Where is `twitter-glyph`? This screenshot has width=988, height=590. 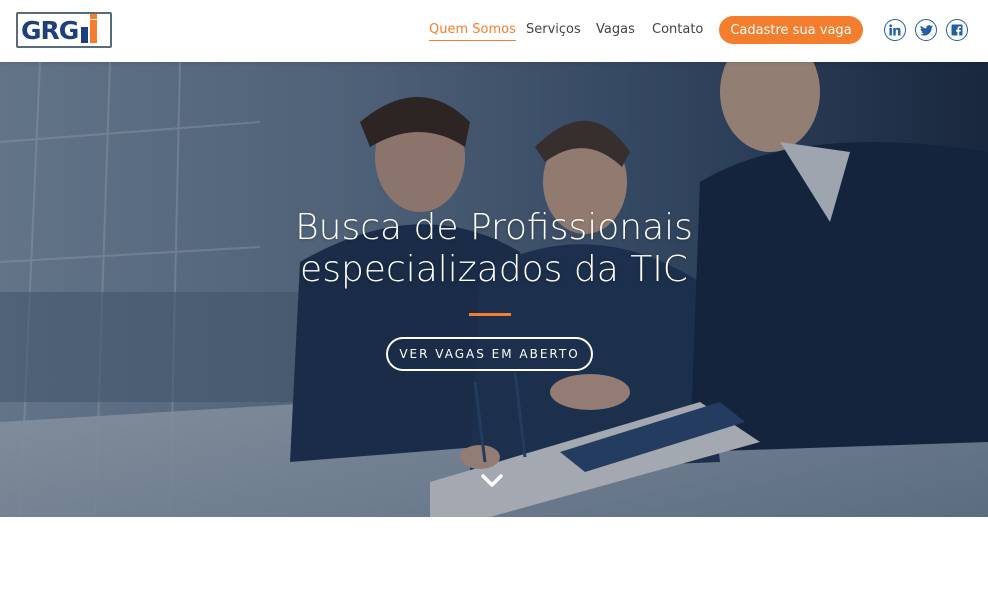 twitter-glyph is located at coordinates (926, 30).